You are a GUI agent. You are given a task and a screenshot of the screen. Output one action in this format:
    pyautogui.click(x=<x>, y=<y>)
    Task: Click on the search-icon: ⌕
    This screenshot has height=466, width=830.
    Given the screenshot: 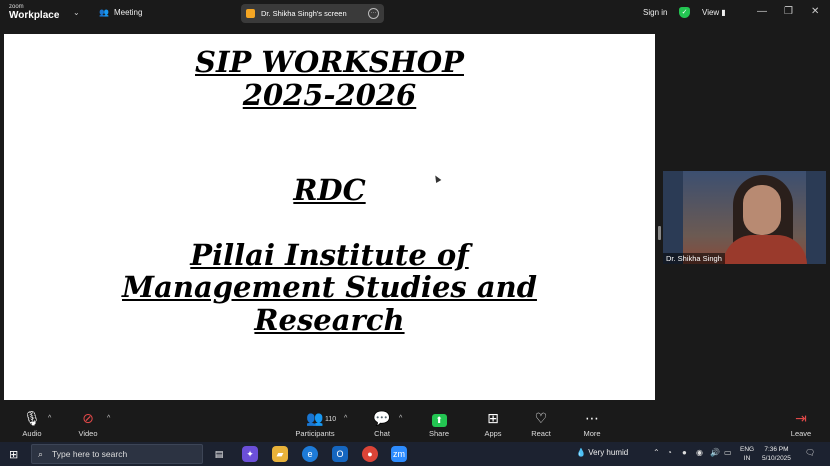 What is the action you would take?
    pyautogui.click(x=41, y=453)
    